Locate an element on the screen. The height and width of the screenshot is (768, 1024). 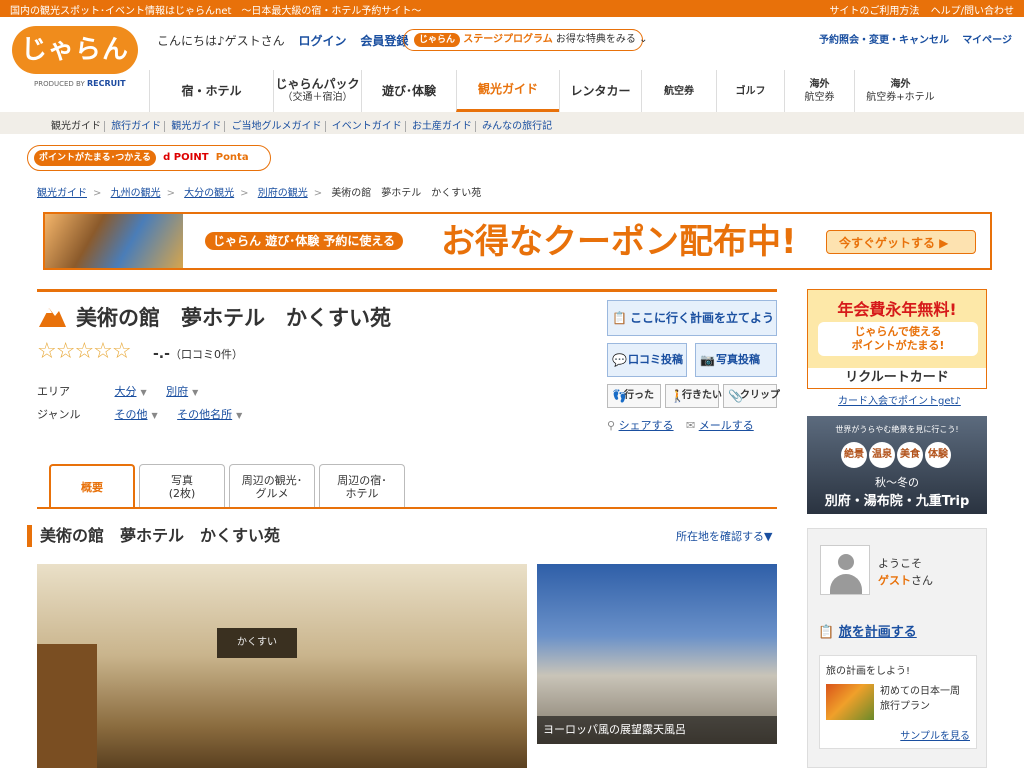
chevron-down-icon: ⌄ is located at coordinates (643, 39).